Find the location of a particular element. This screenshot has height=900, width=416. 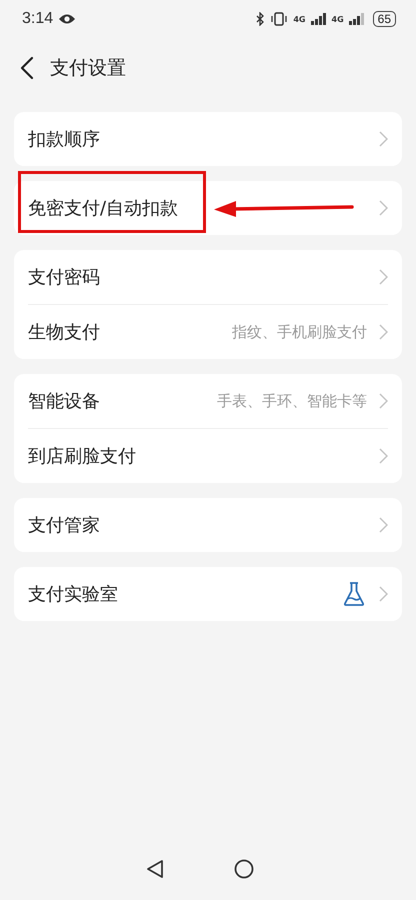

item-label: 支付密码 is located at coordinates (64, 277).